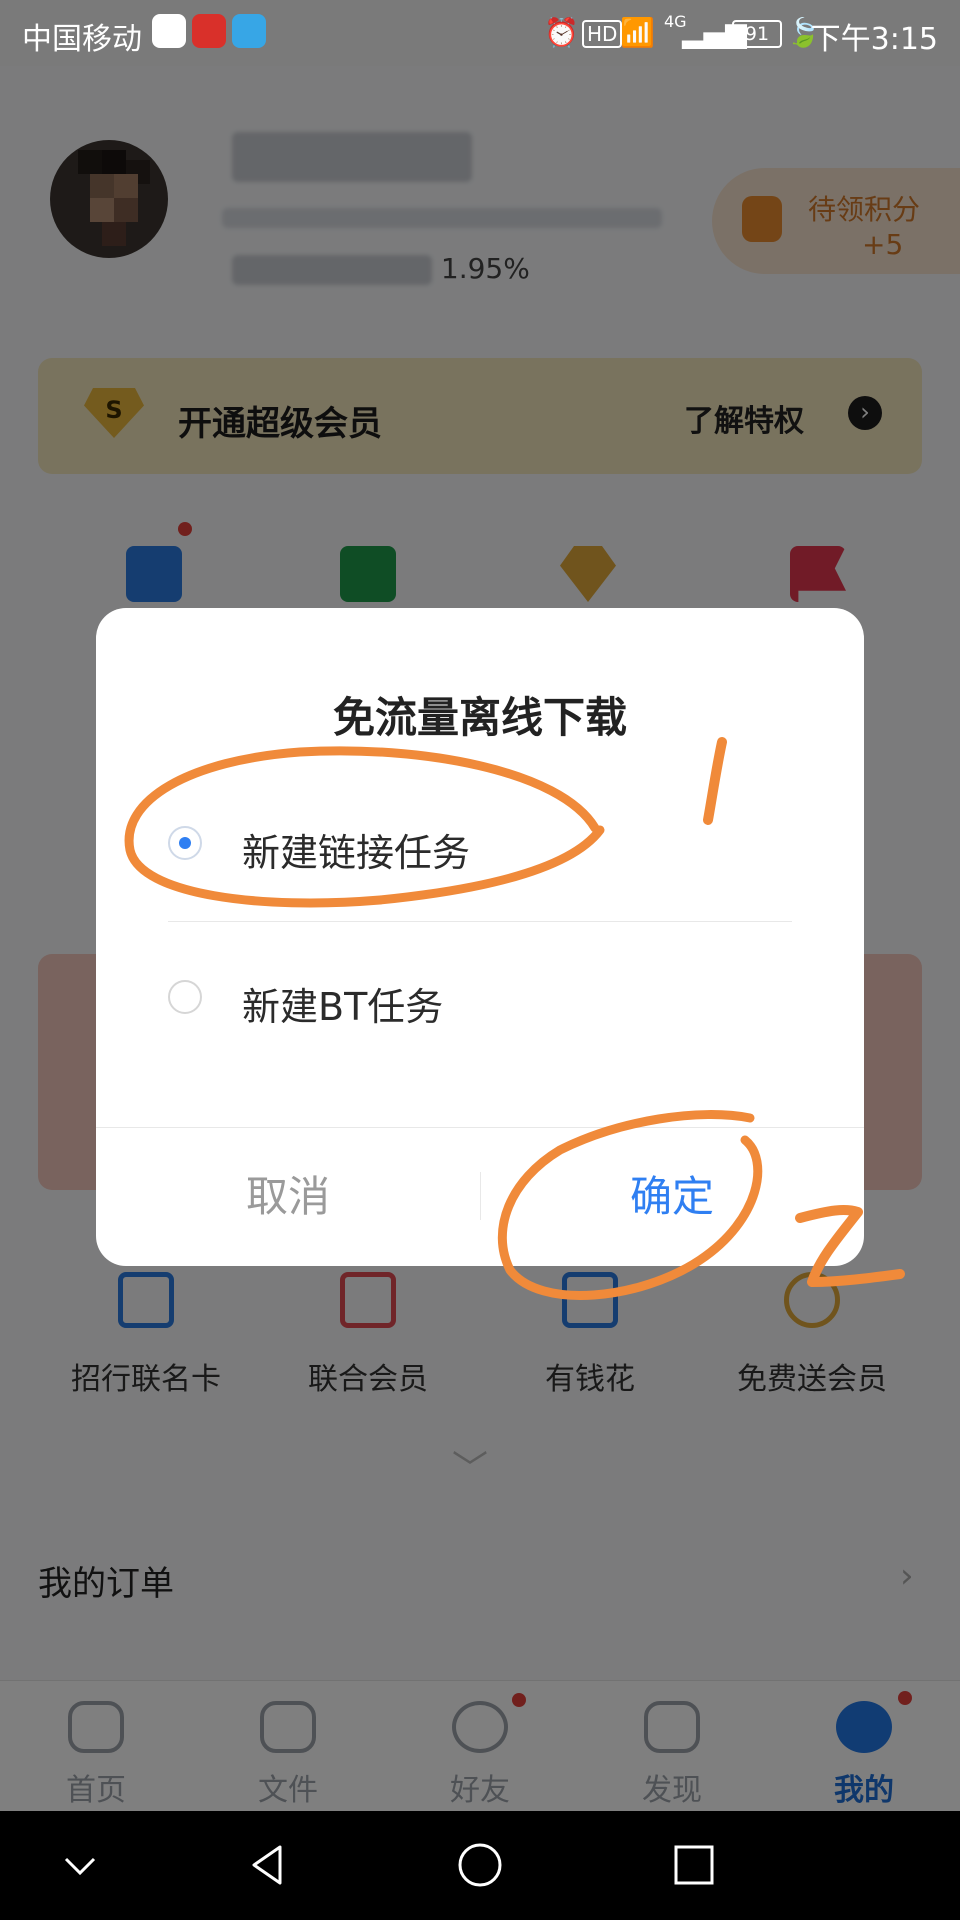  Describe the element at coordinates (602, 34) in the screenshot. I see `hd-icon: HD` at that location.